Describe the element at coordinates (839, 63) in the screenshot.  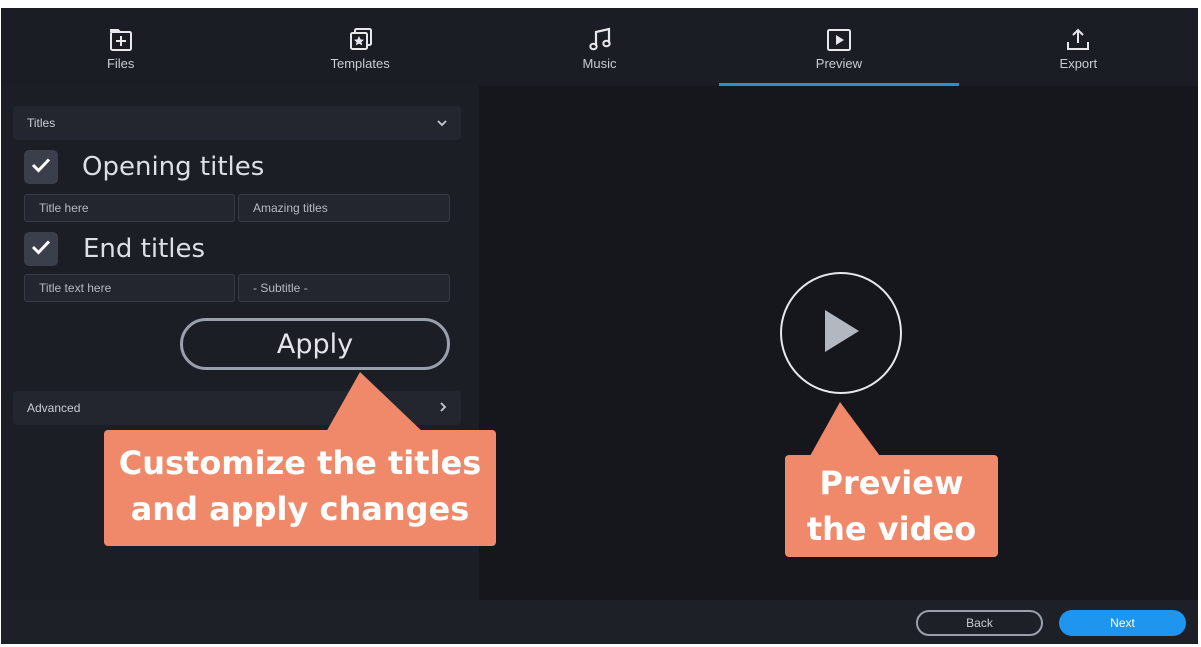
I see `tab-preview-label: Preview` at that location.